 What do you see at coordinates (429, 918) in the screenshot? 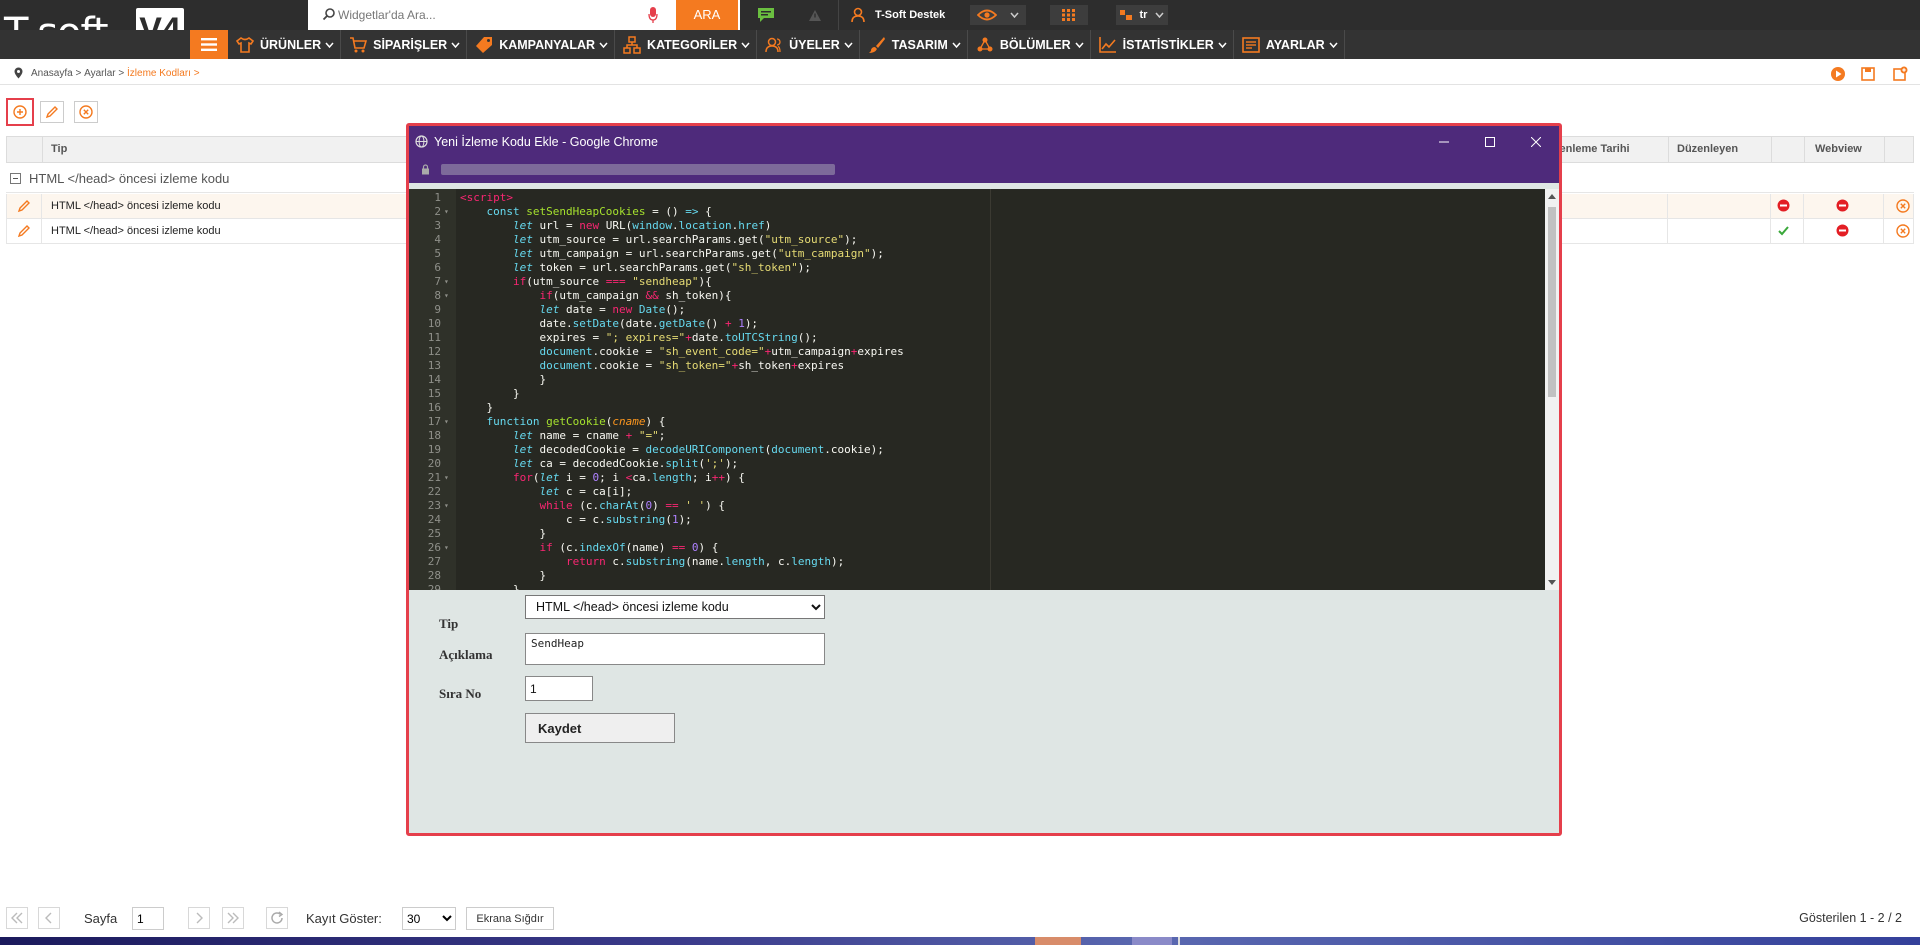
I see `page-size-select: 30` at bounding box center [429, 918].